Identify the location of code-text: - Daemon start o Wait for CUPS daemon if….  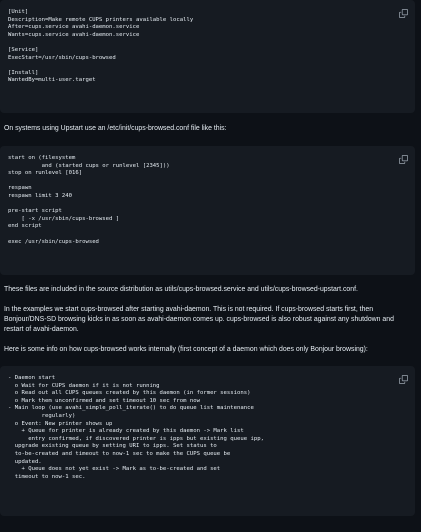
(136, 427).